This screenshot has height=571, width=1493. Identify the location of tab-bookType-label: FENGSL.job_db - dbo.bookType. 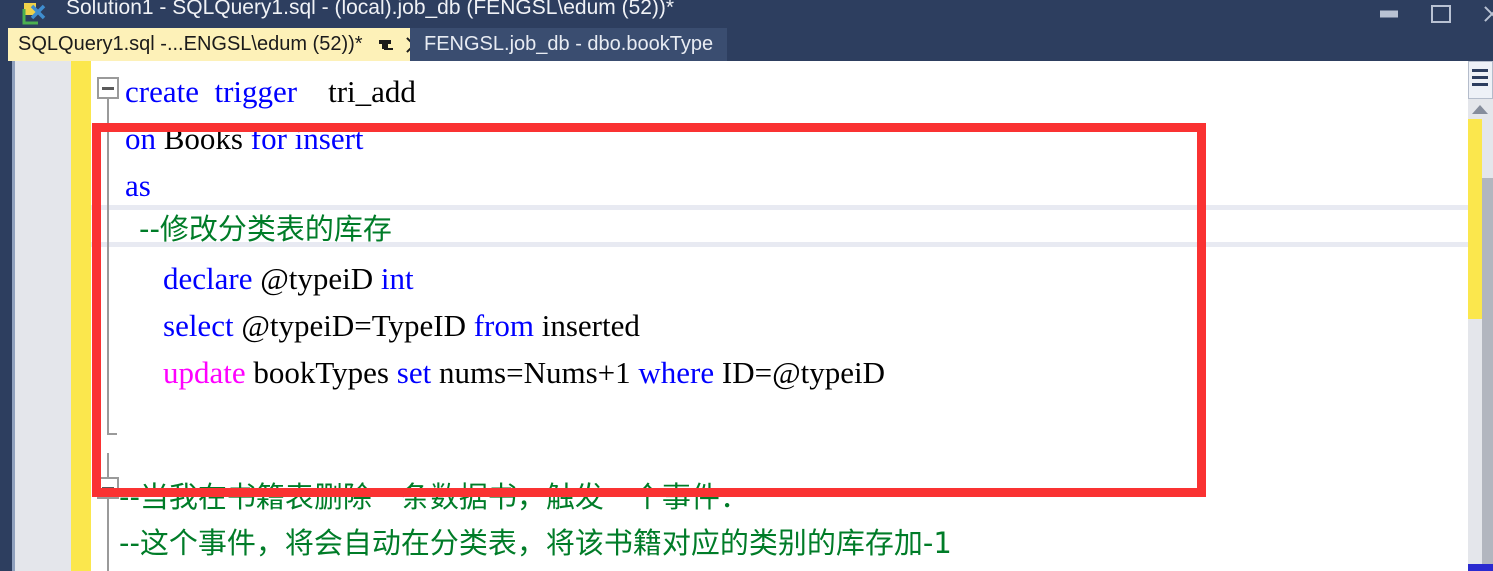
(569, 44).